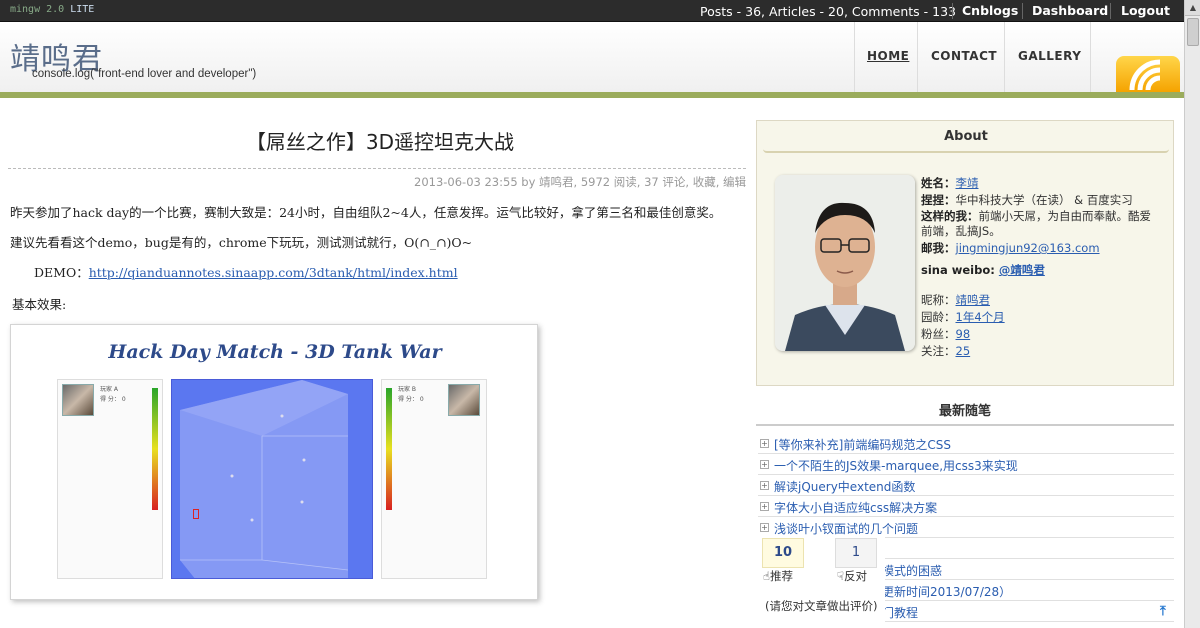 The image size is (1200, 628). Describe the element at coordinates (767, 576) in the screenshot. I see `thumbs-up-icon: ☝` at that location.